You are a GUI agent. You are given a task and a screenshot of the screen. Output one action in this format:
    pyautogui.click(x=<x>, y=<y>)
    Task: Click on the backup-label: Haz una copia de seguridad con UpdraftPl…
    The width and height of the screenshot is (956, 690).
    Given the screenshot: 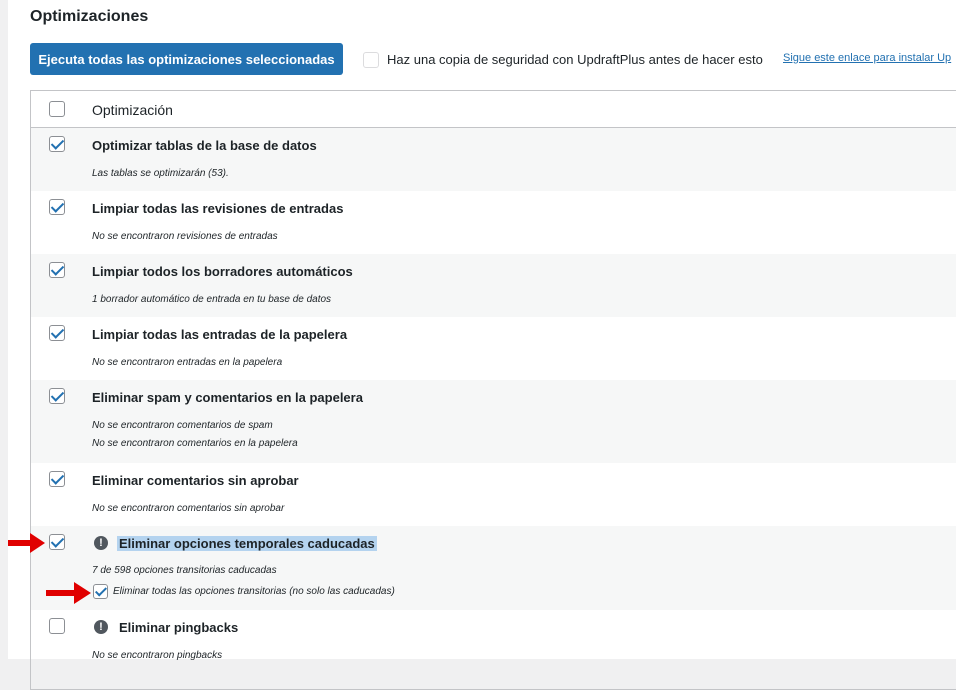 What is the action you would take?
    pyautogui.click(x=575, y=59)
    